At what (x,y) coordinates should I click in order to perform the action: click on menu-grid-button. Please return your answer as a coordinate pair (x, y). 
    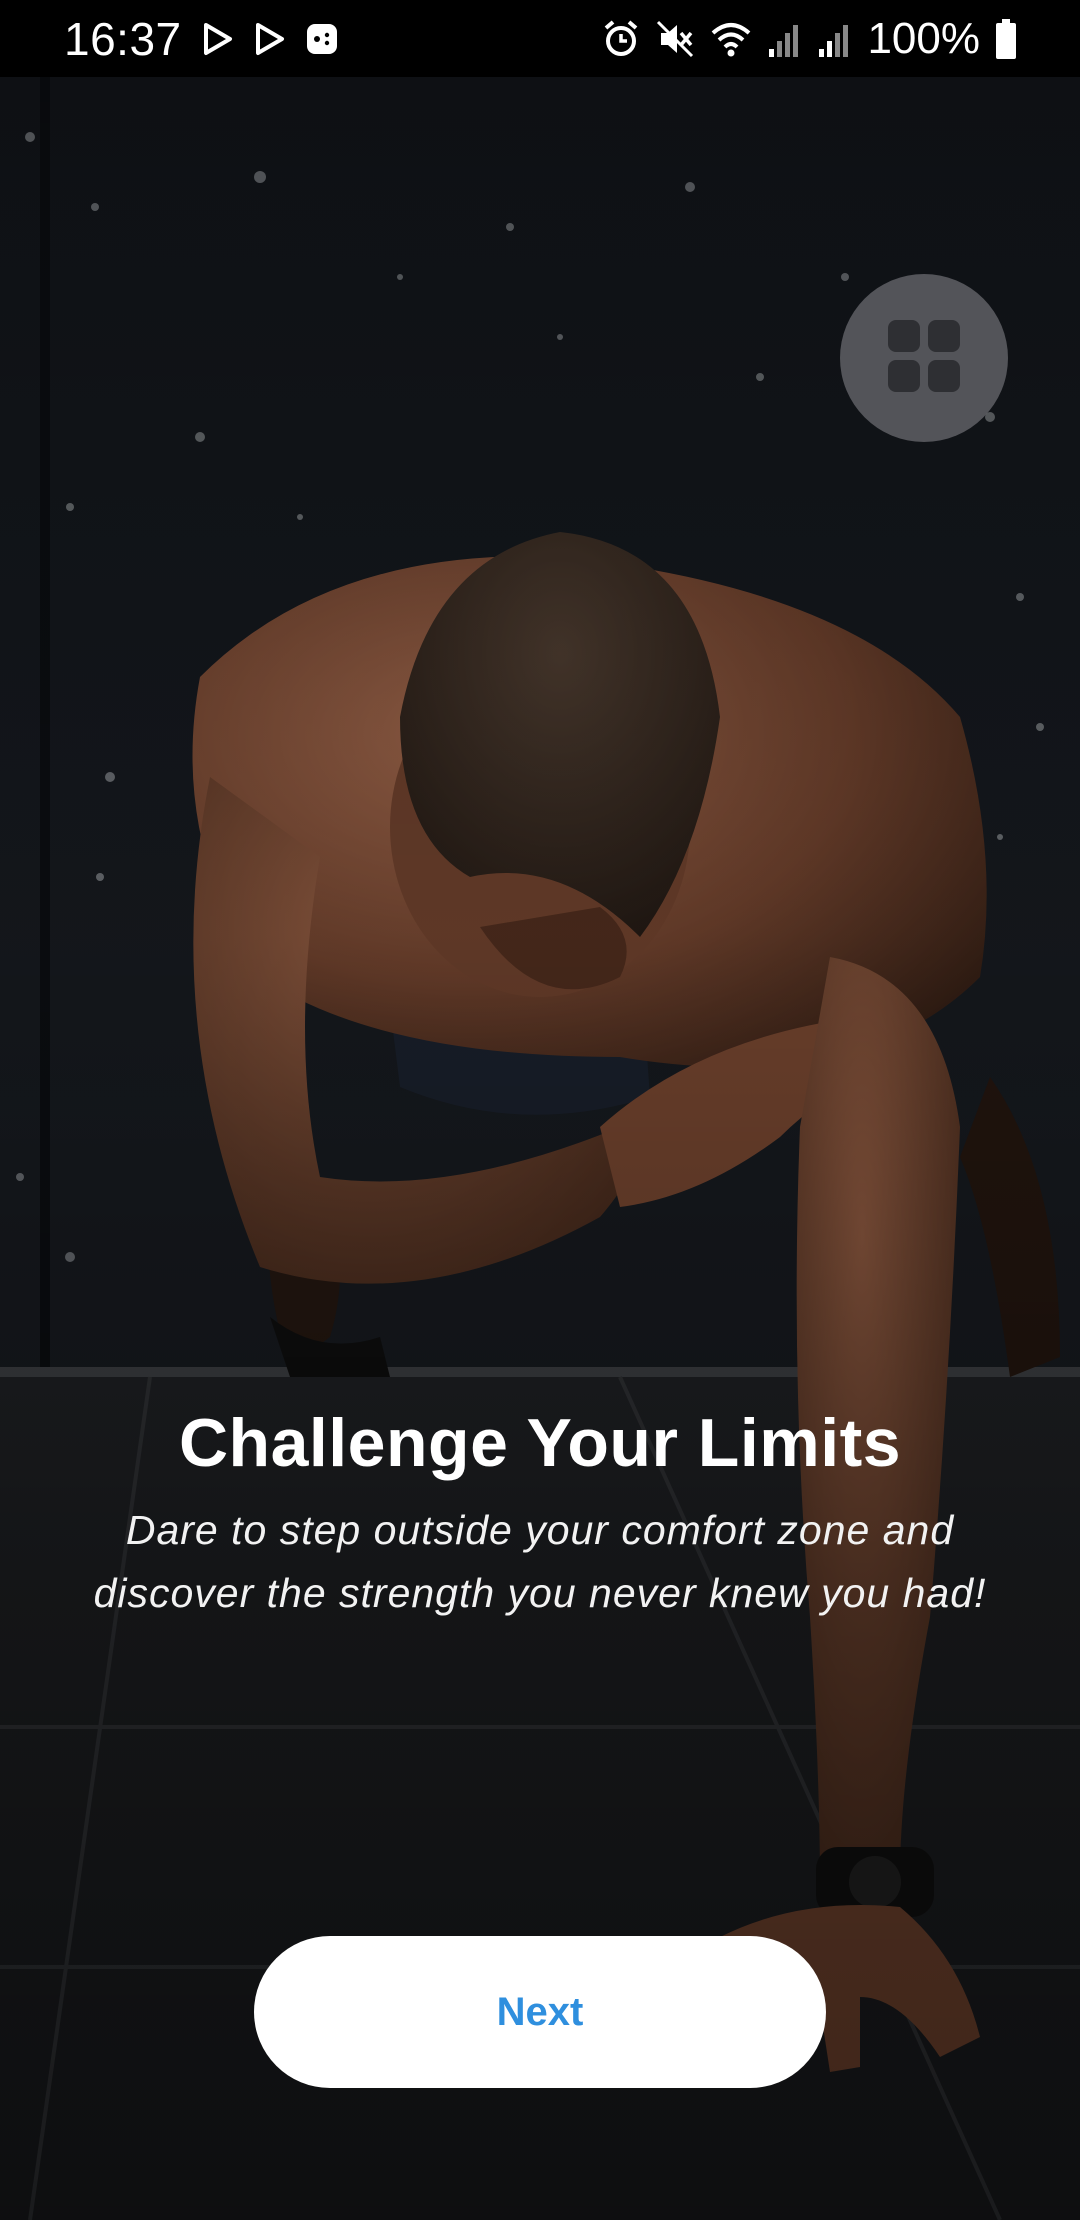
    Looking at the image, I should click on (924, 358).